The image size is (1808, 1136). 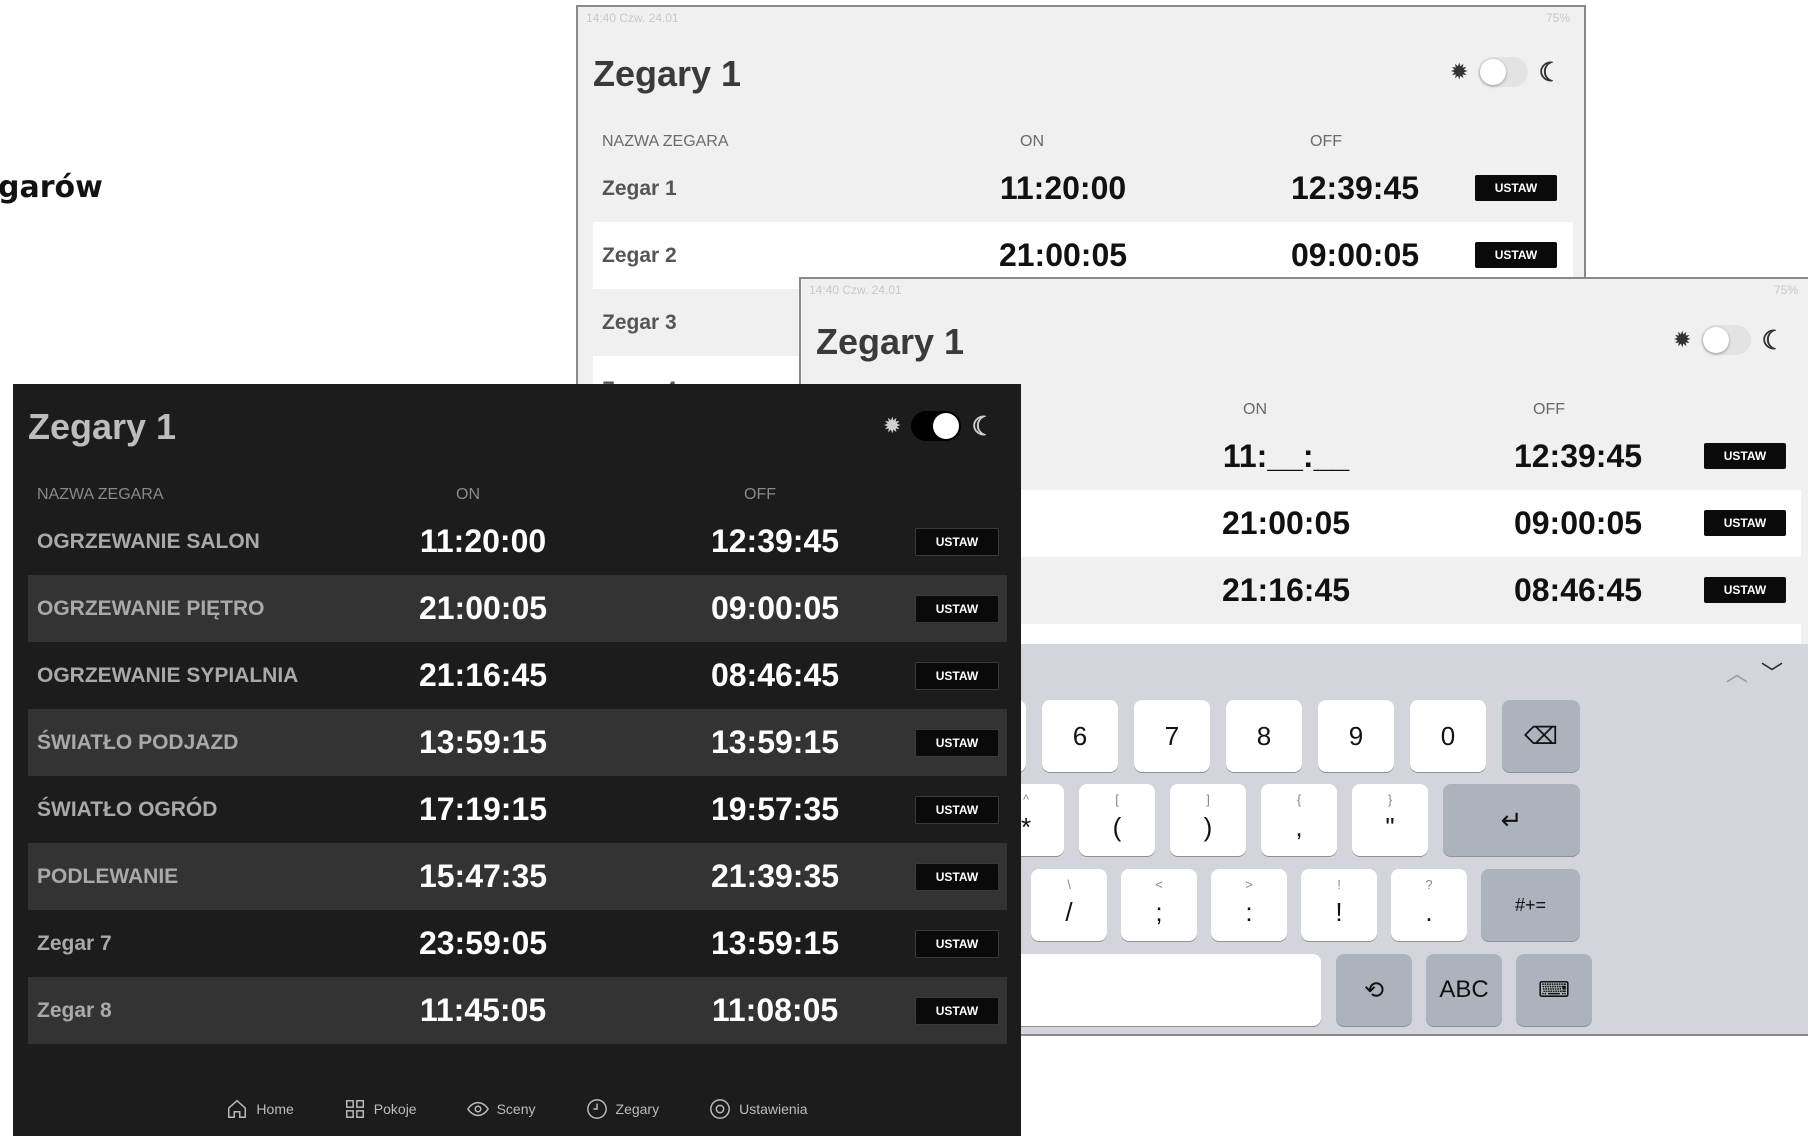 I want to click on hide-keyboard-key: ⌨, so click(x=1554, y=990).